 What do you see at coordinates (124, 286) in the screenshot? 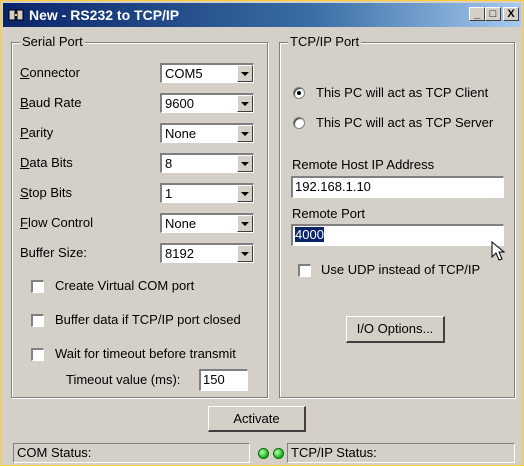
I see `virtual-com-label: Create Virtual COM port` at bounding box center [124, 286].